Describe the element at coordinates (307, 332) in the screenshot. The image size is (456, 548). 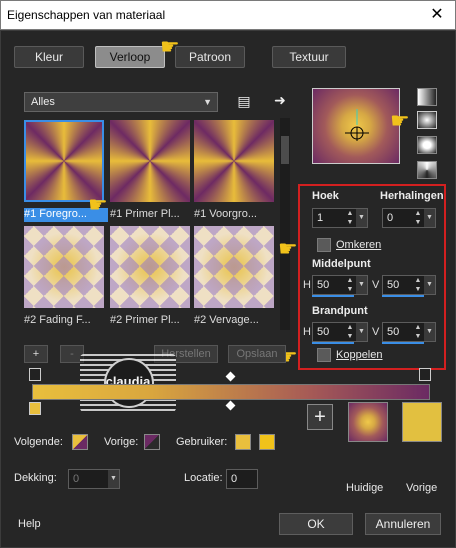
I see `focal-h-label: H` at that location.